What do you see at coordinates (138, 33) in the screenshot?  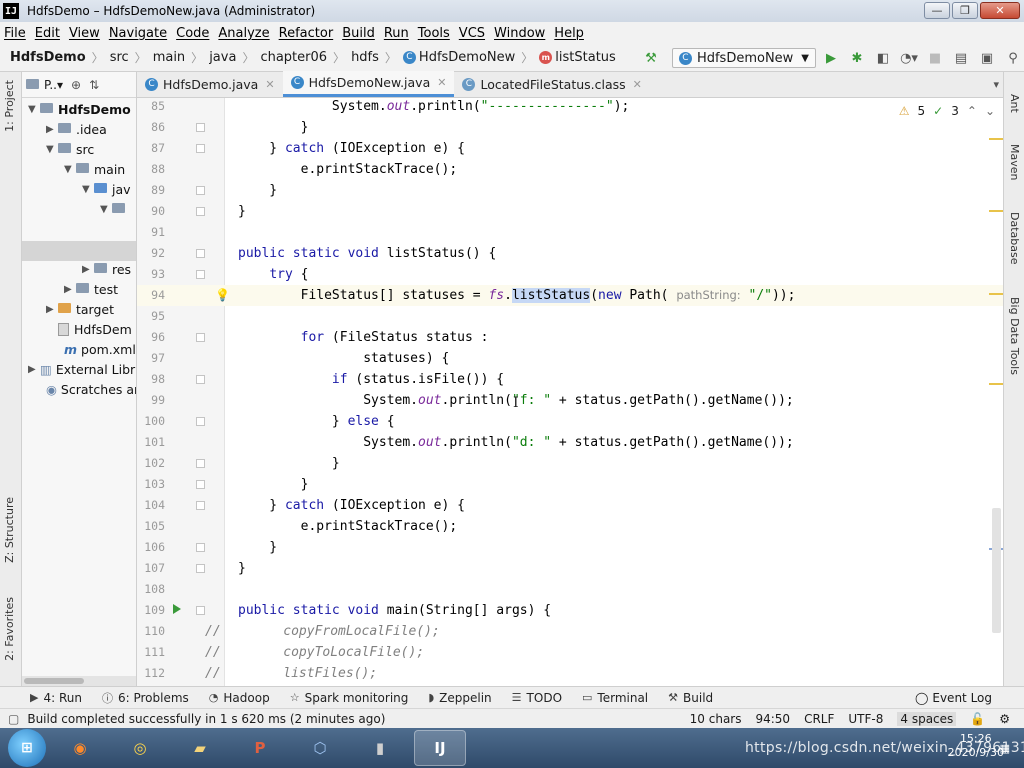 I see `menu-navigate: Navigate` at bounding box center [138, 33].